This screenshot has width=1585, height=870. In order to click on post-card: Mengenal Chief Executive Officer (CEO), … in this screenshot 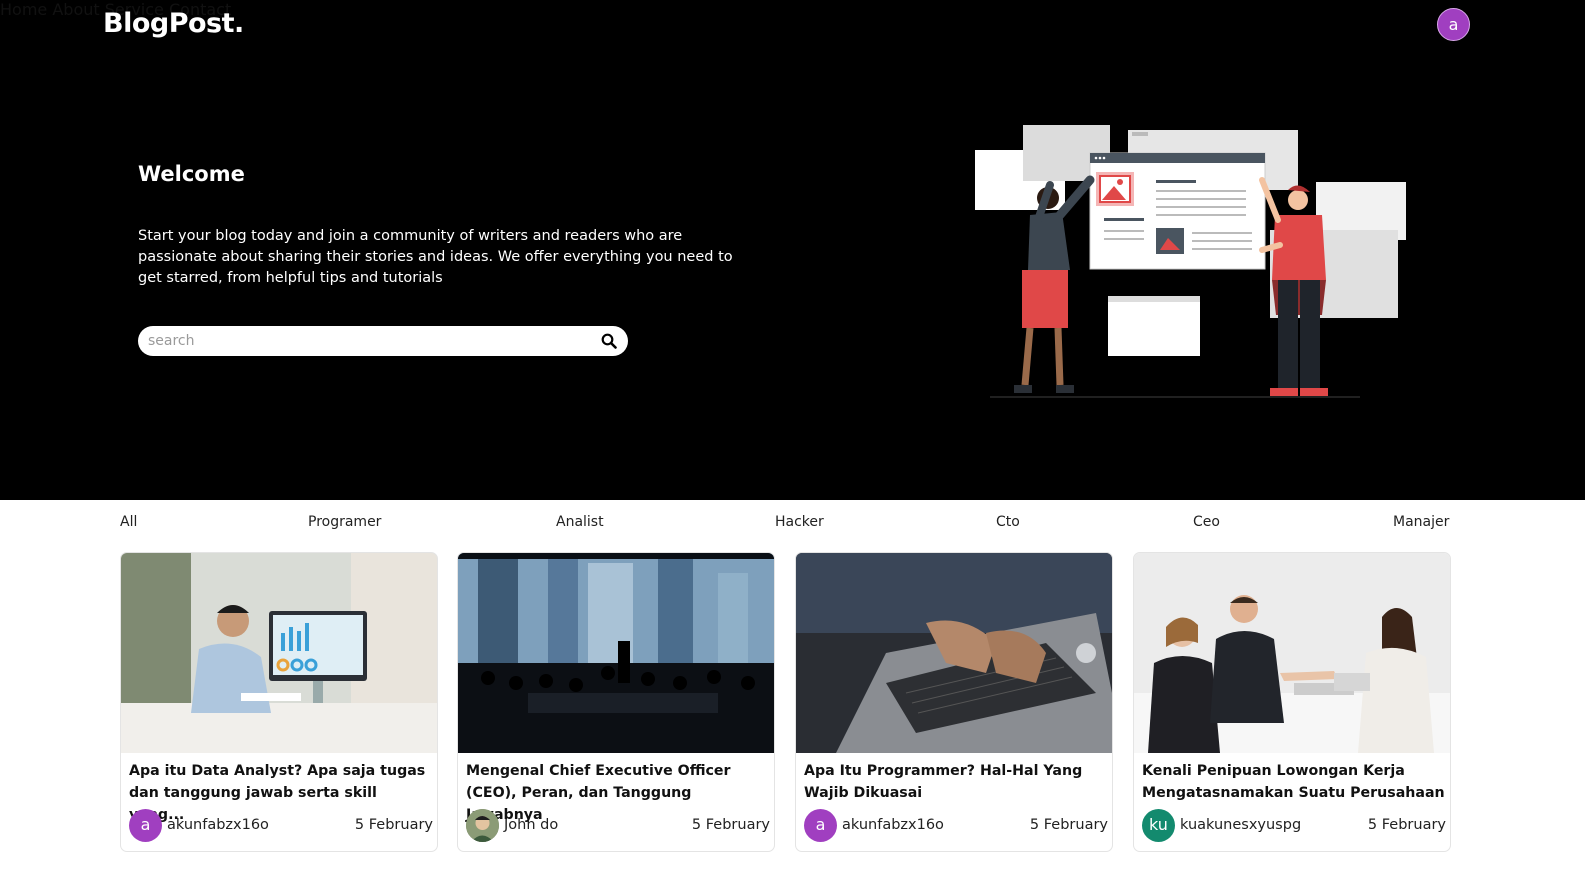, I will do `click(616, 702)`.